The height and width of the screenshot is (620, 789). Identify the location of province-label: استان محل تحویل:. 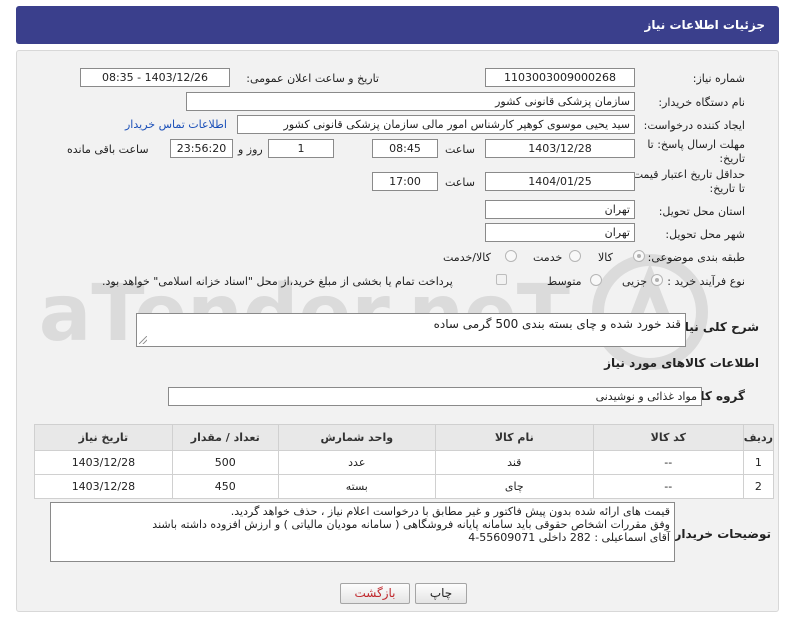
(701, 211).